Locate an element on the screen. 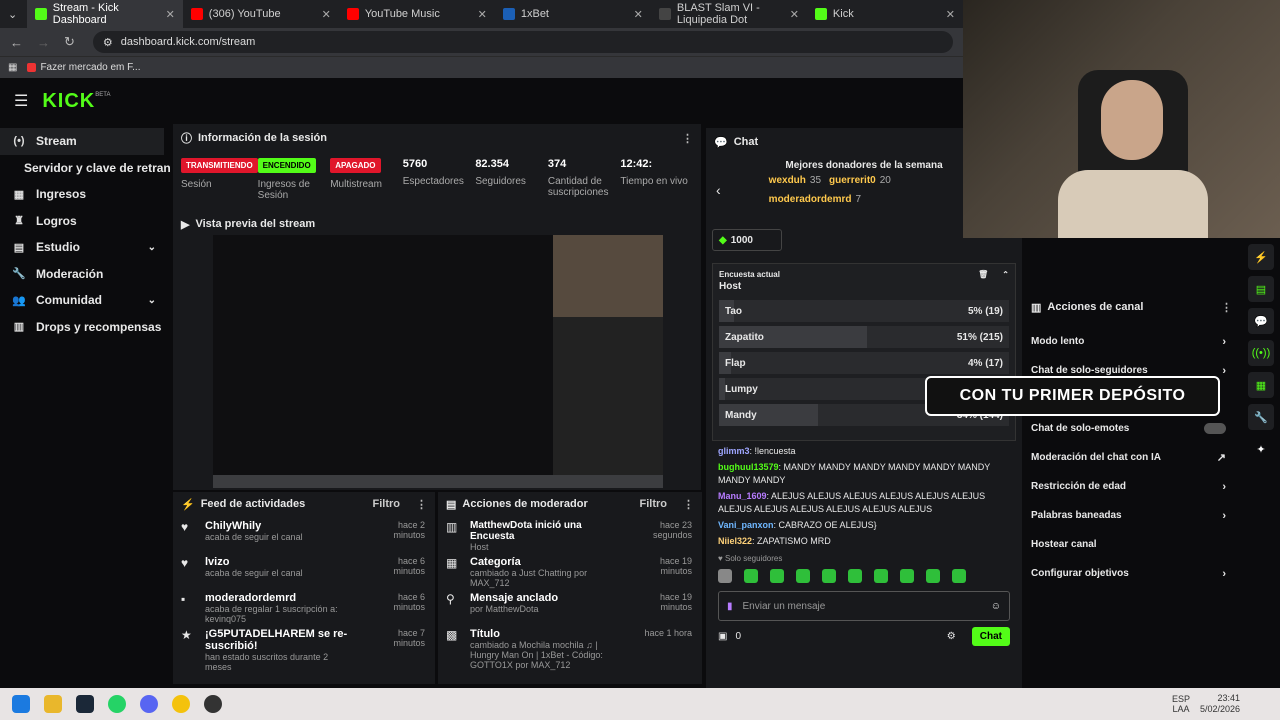 The height and width of the screenshot is (720, 1280). rail-button-icon: ✦ is located at coordinates (1261, 449).